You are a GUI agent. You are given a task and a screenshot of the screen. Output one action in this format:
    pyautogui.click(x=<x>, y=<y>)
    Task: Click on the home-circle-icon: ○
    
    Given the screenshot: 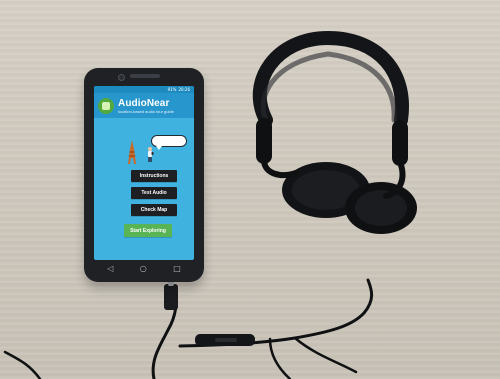 What is the action you would take?
    pyautogui.click(x=143, y=268)
    